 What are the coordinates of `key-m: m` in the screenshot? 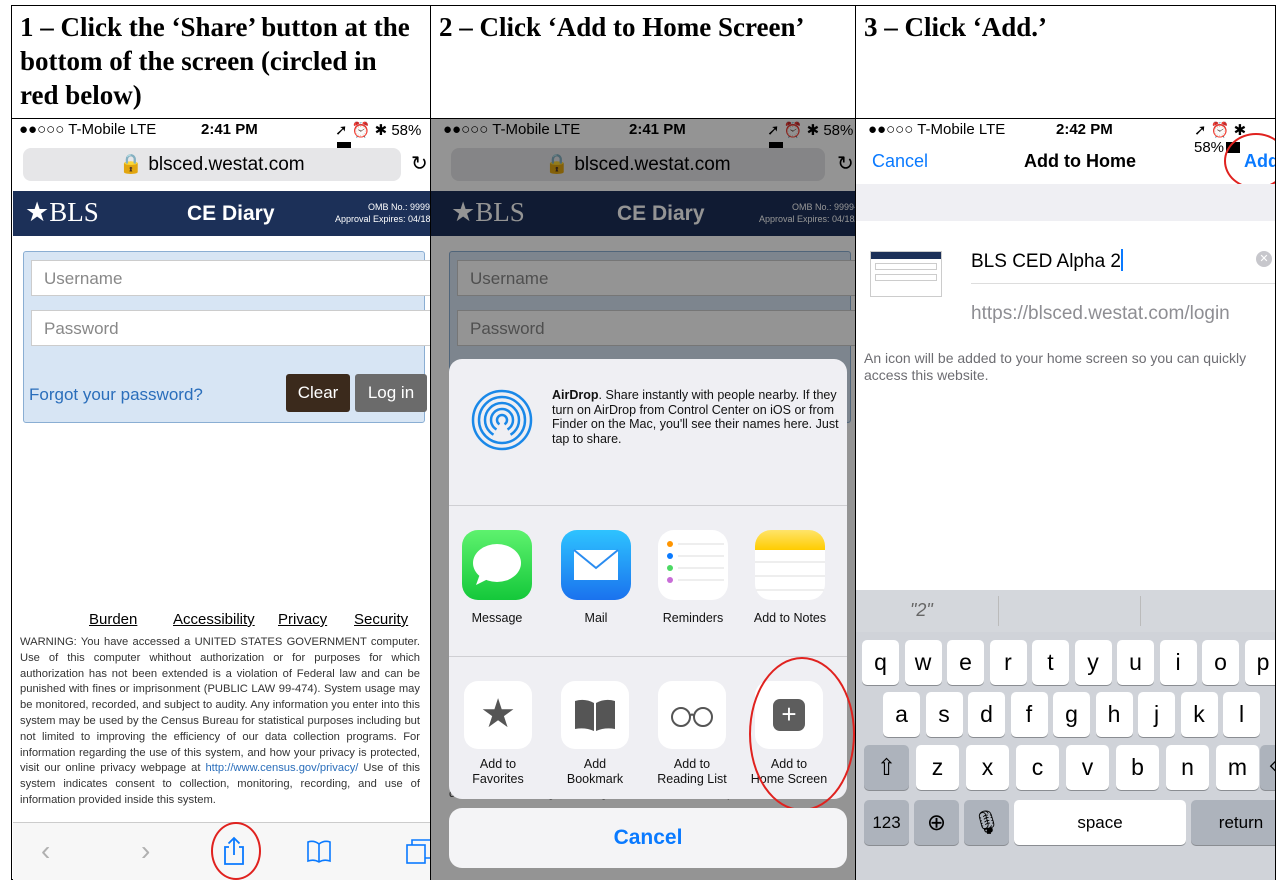 It's located at (1237, 767).